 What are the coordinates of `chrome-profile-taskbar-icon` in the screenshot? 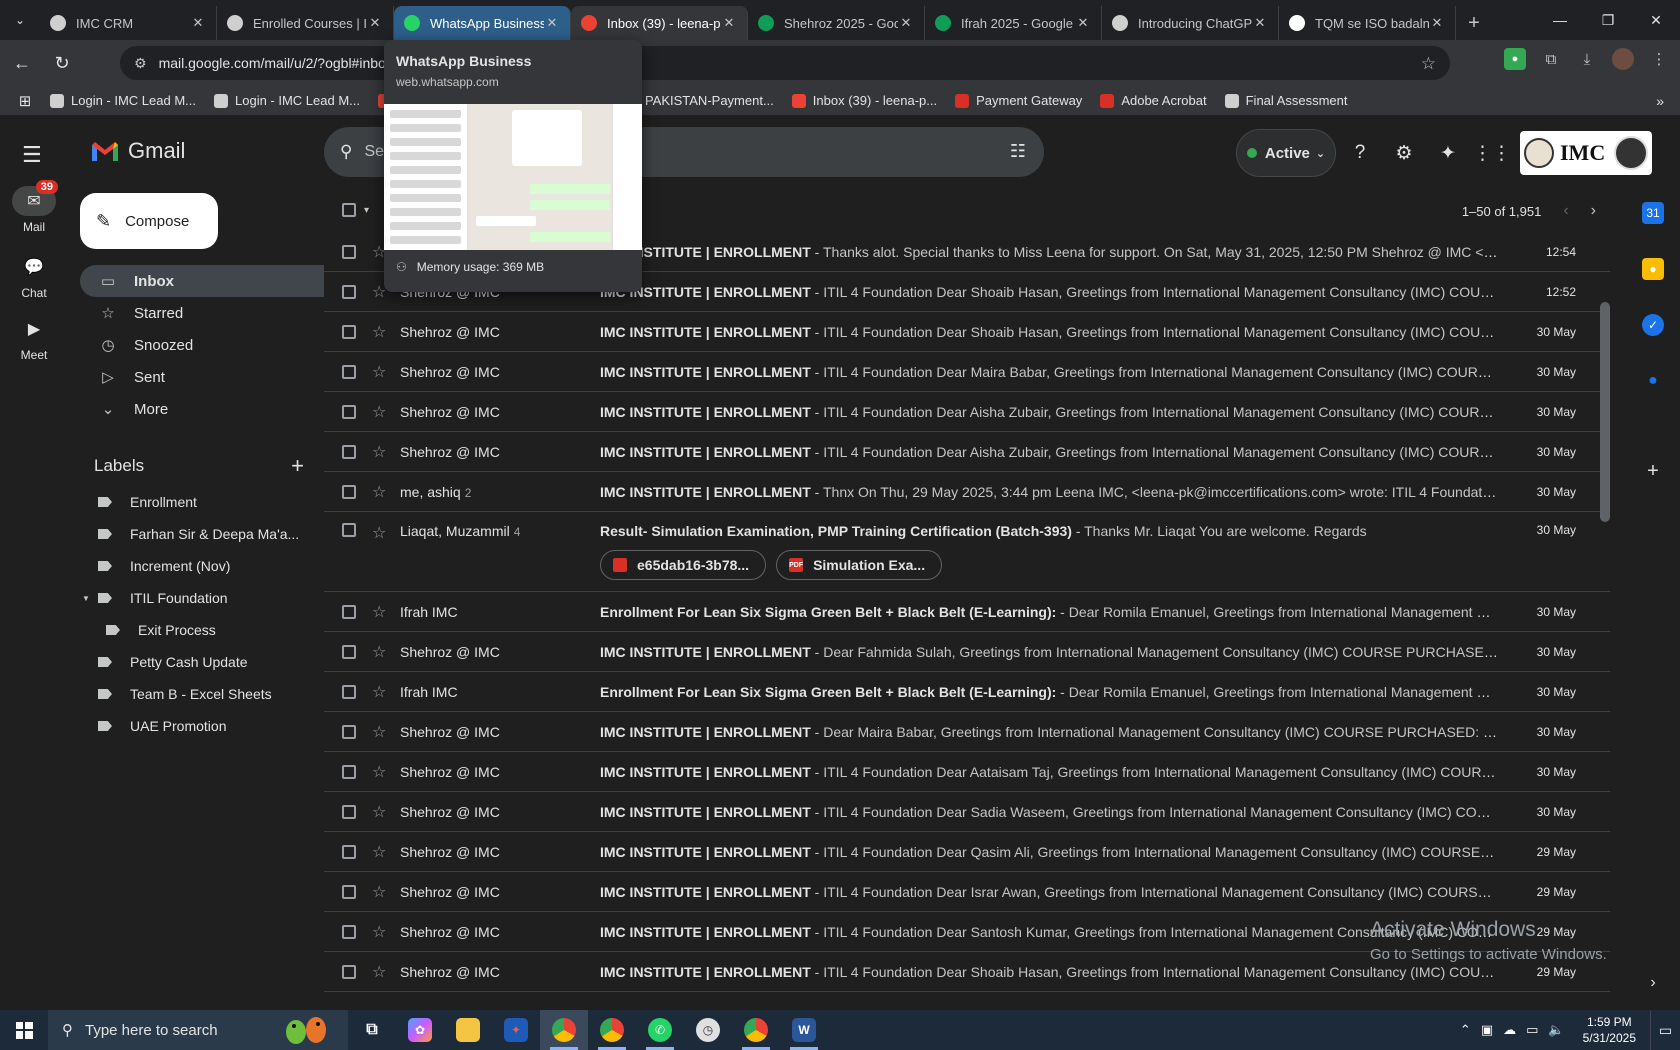 It's located at (612, 1030).